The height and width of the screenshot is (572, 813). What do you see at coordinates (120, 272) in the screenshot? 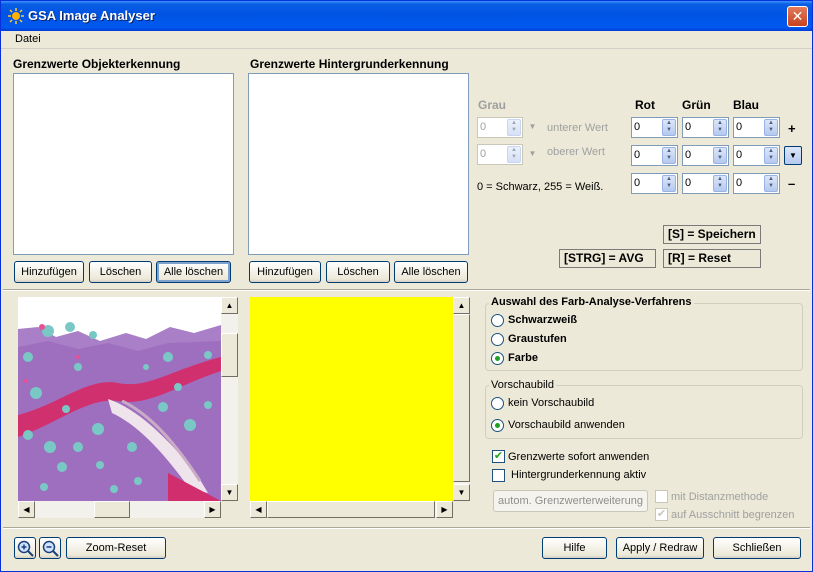
I see `object-delete-button: Löschen` at bounding box center [120, 272].